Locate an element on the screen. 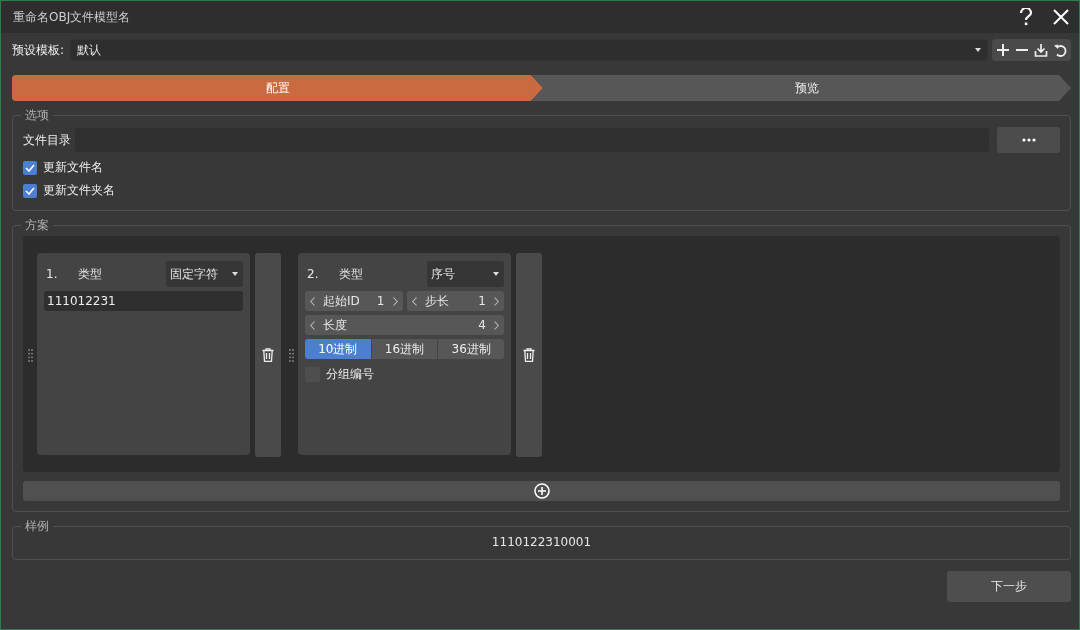 The height and width of the screenshot is (630, 1080). type-dropdown: 序号 is located at coordinates (465, 274).